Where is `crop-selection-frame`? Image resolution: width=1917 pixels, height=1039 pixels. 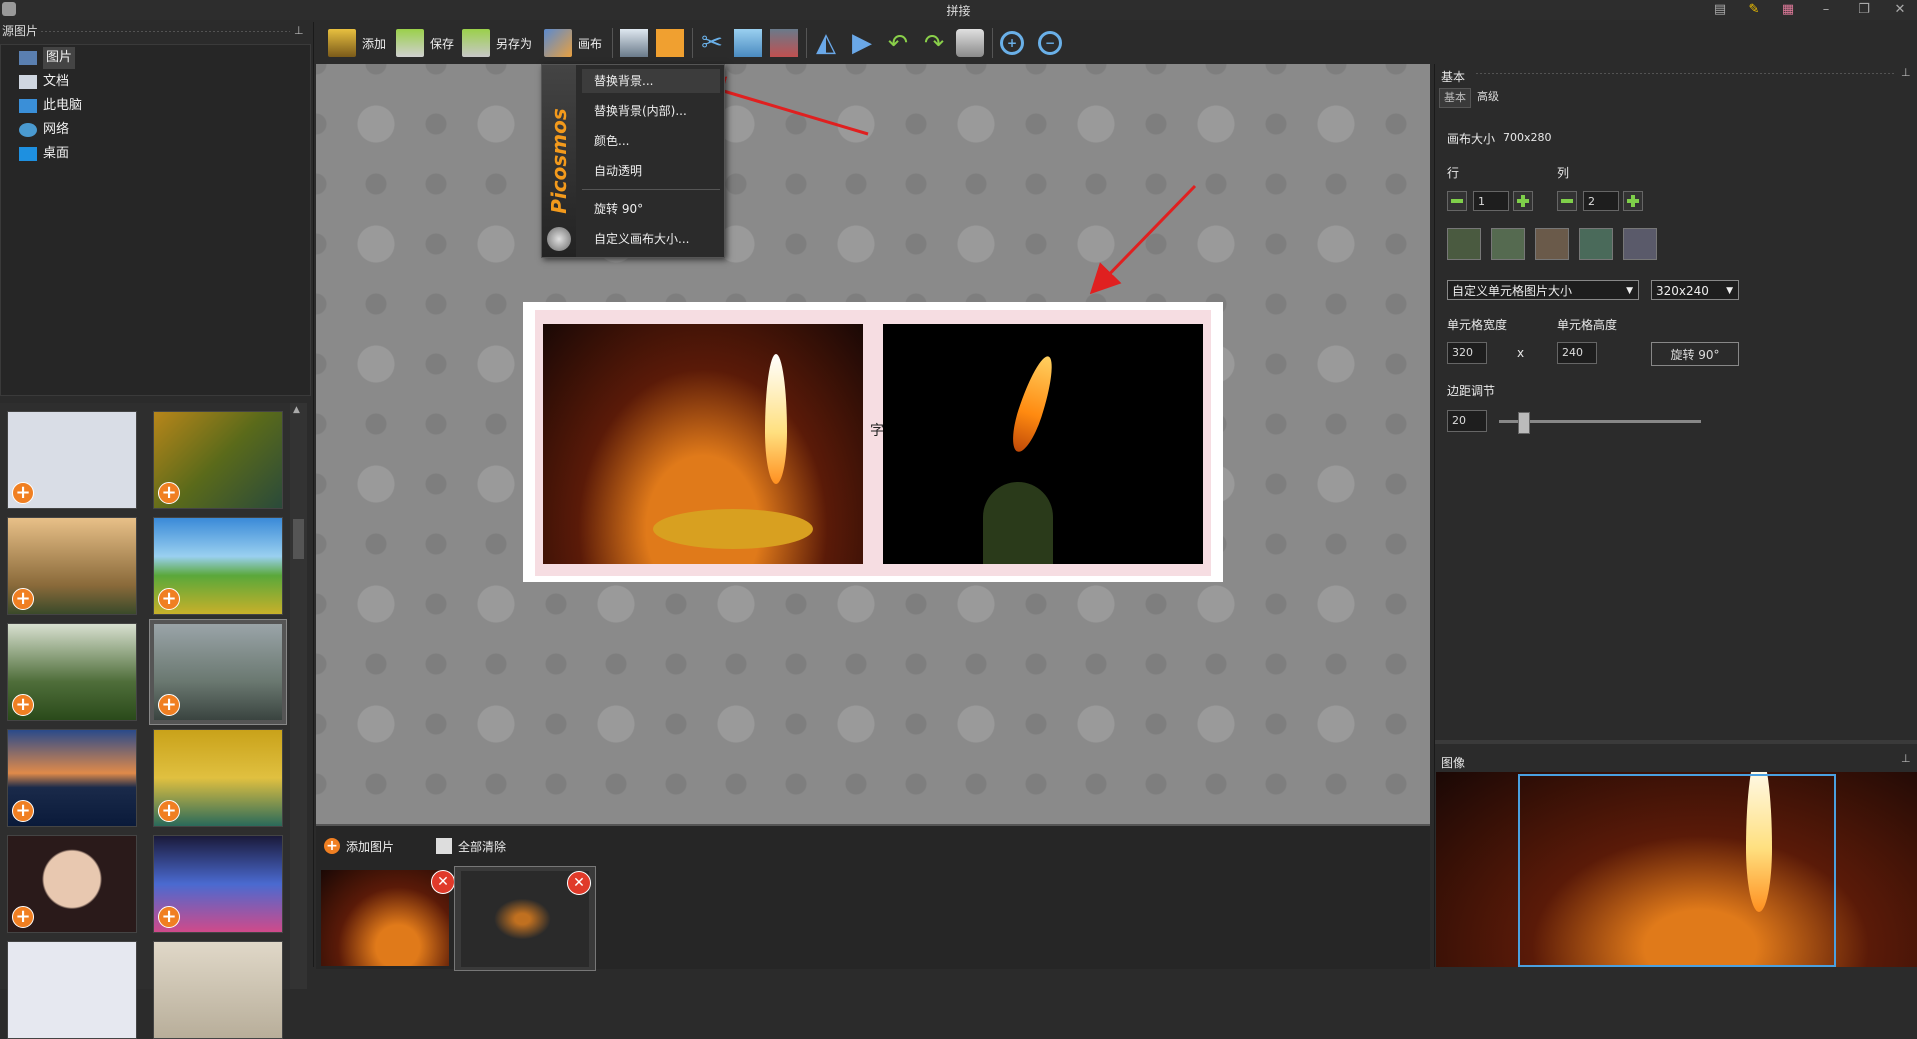
crop-selection-frame is located at coordinates (1677, 870).